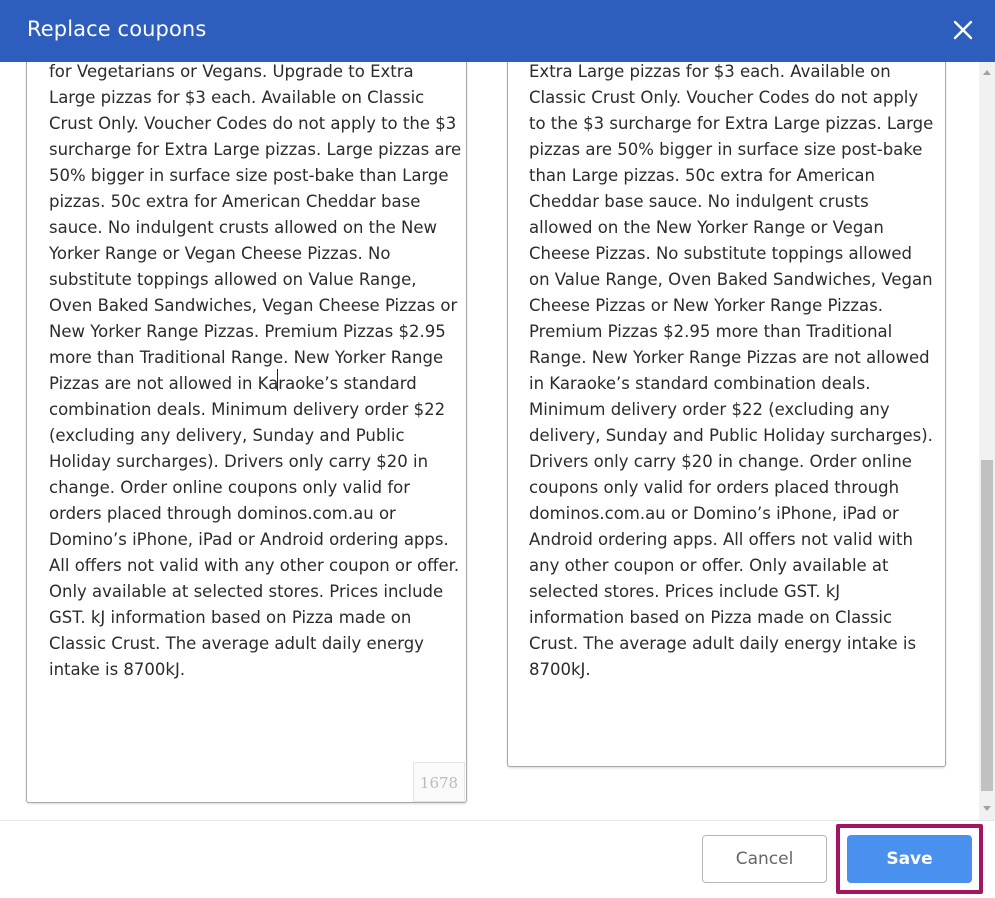 This screenshot has width=995, height=898. I want to click on scroll-down-button, so click(987, 808).